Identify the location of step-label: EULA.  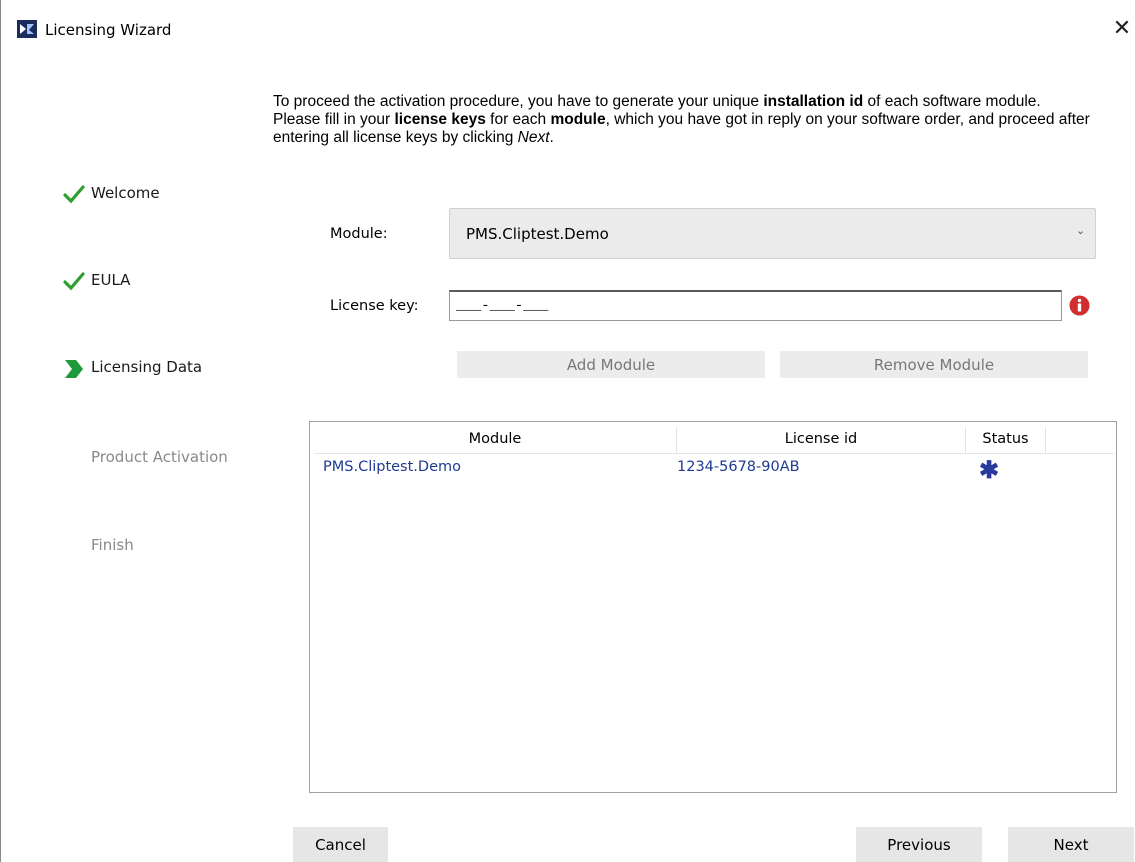
(111, 280).